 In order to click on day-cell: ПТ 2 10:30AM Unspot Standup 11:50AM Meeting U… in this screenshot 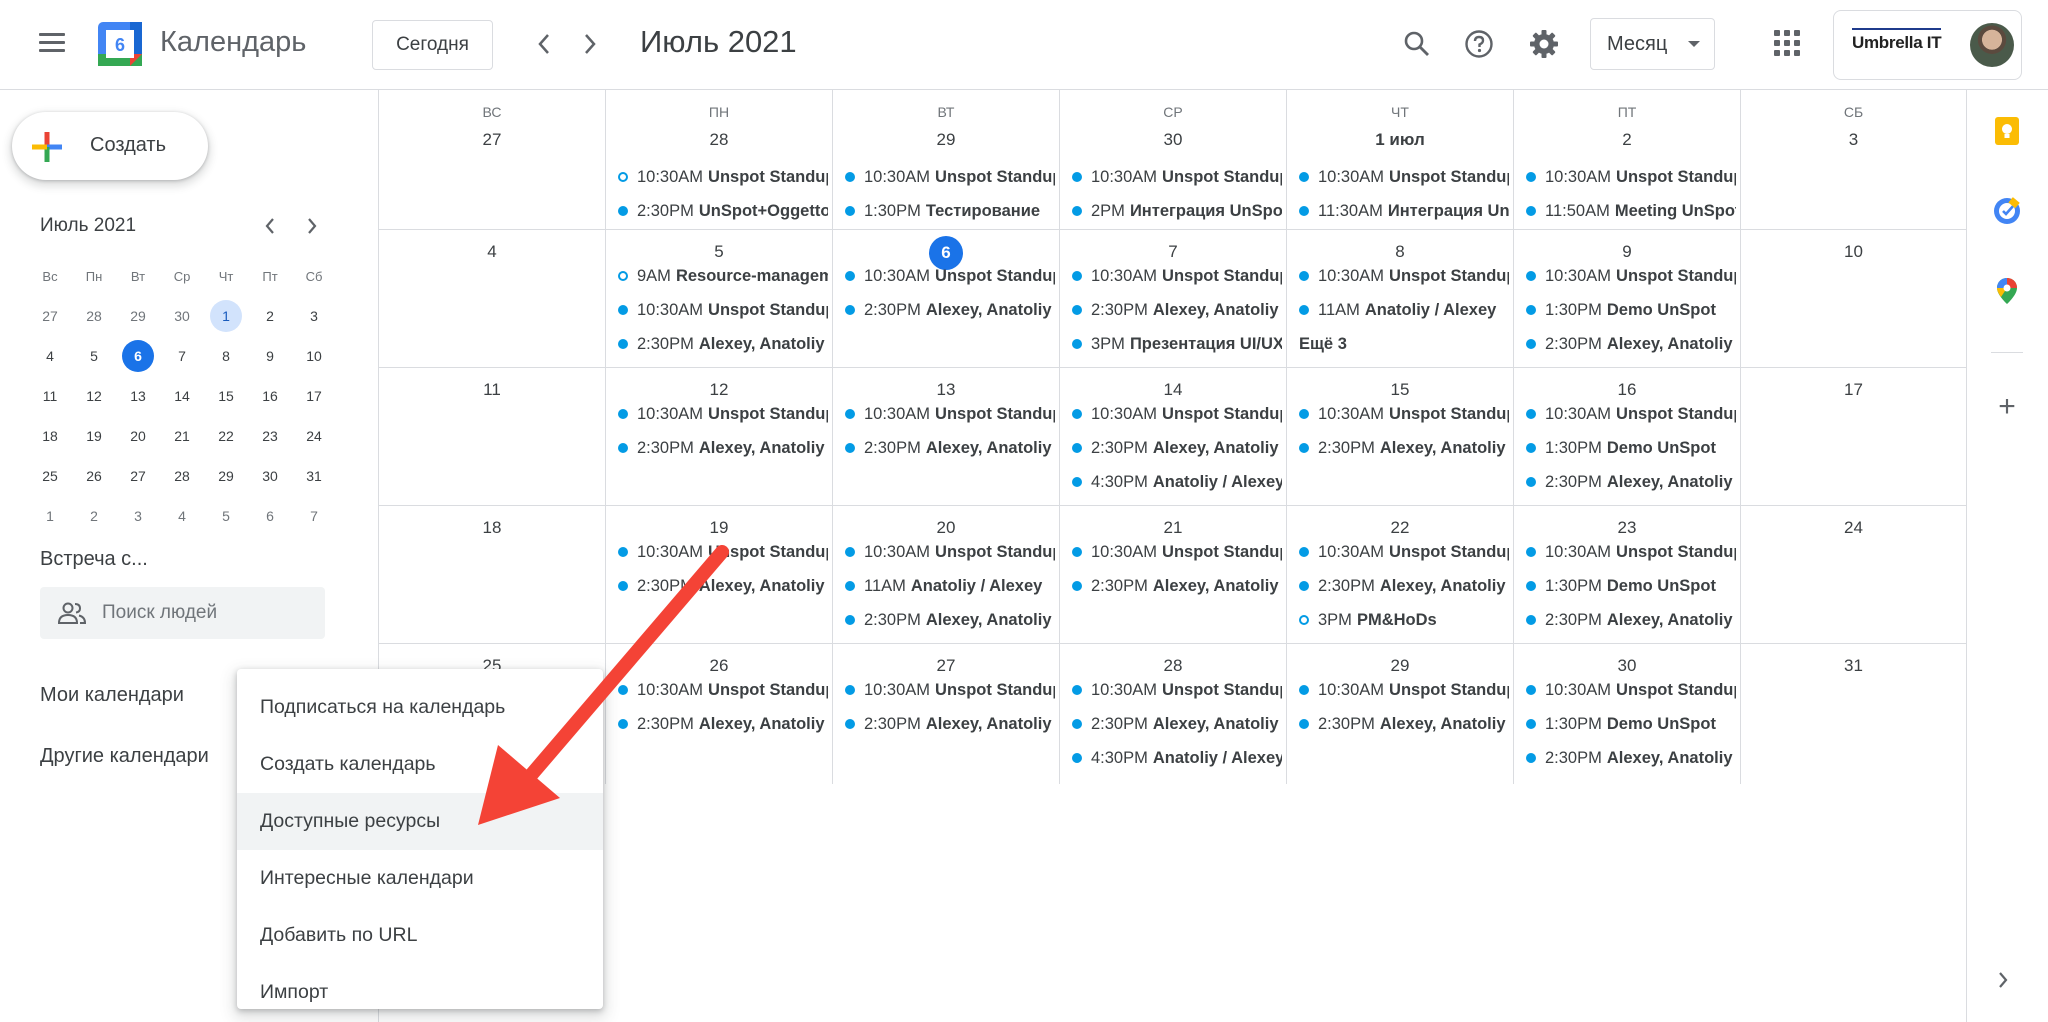, I will do `click(1627, 159)`.